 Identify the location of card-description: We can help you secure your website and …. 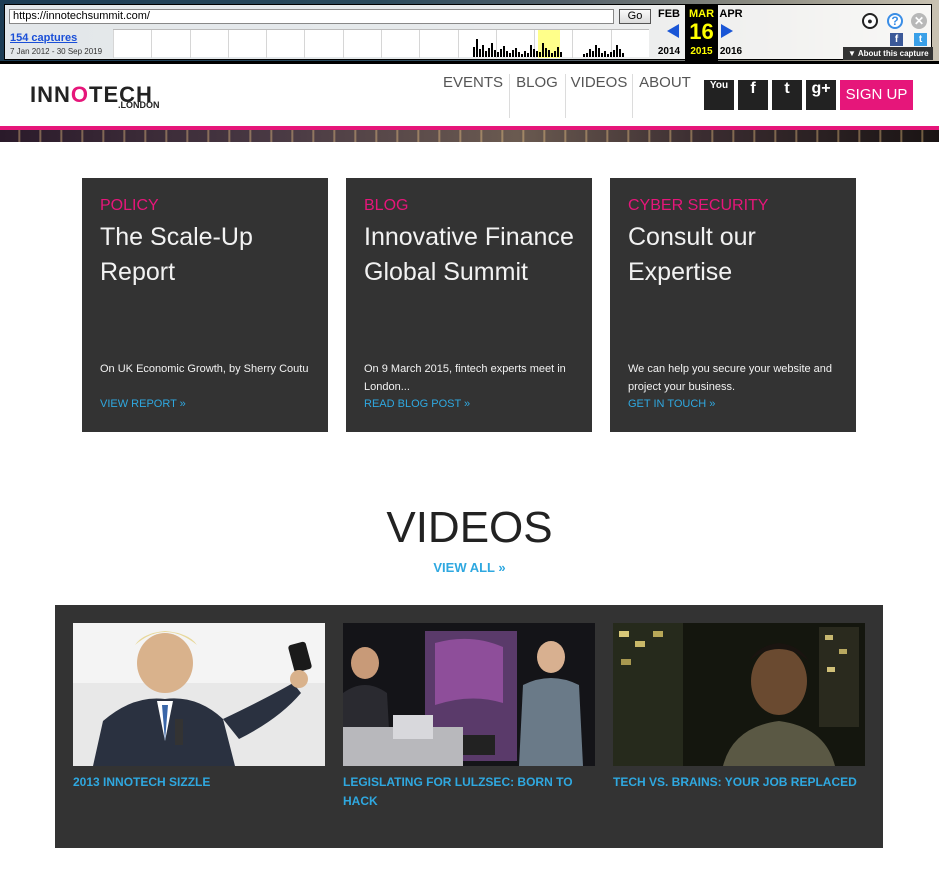
(730, 378).